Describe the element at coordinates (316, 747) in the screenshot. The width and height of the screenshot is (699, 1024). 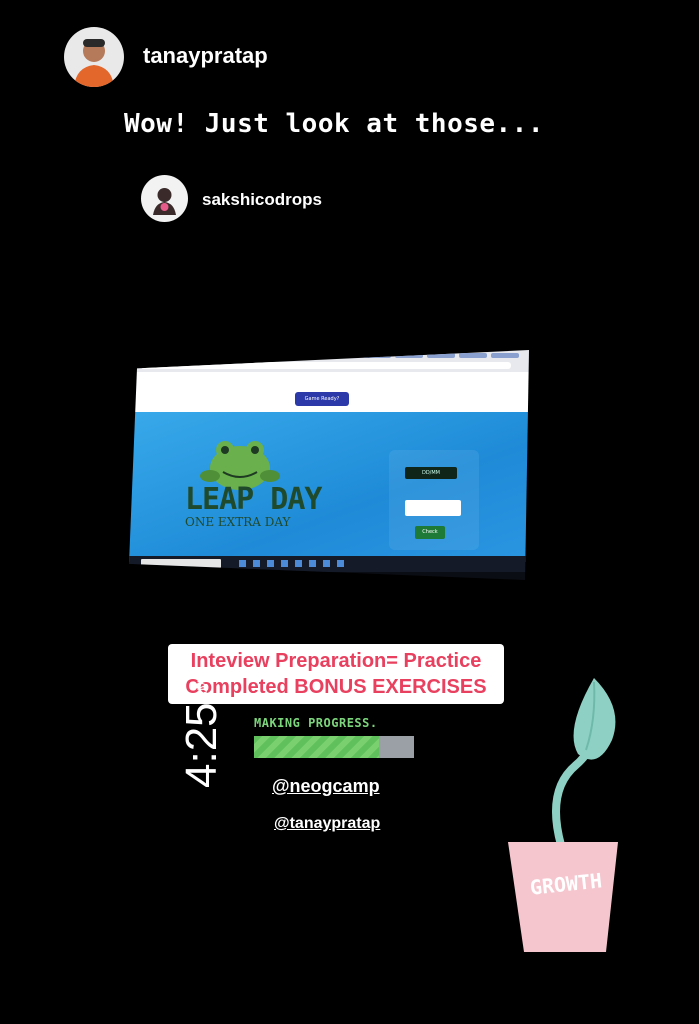
I see `progress-fill` at that location.